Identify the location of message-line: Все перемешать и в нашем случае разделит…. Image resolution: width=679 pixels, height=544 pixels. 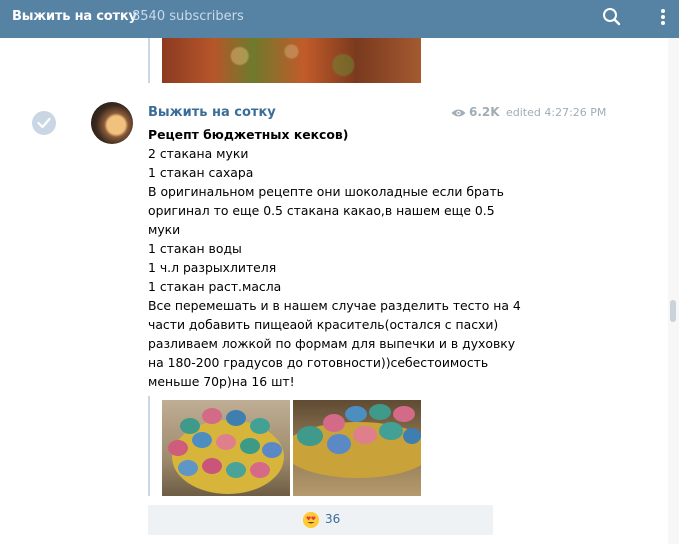
(334, 305).